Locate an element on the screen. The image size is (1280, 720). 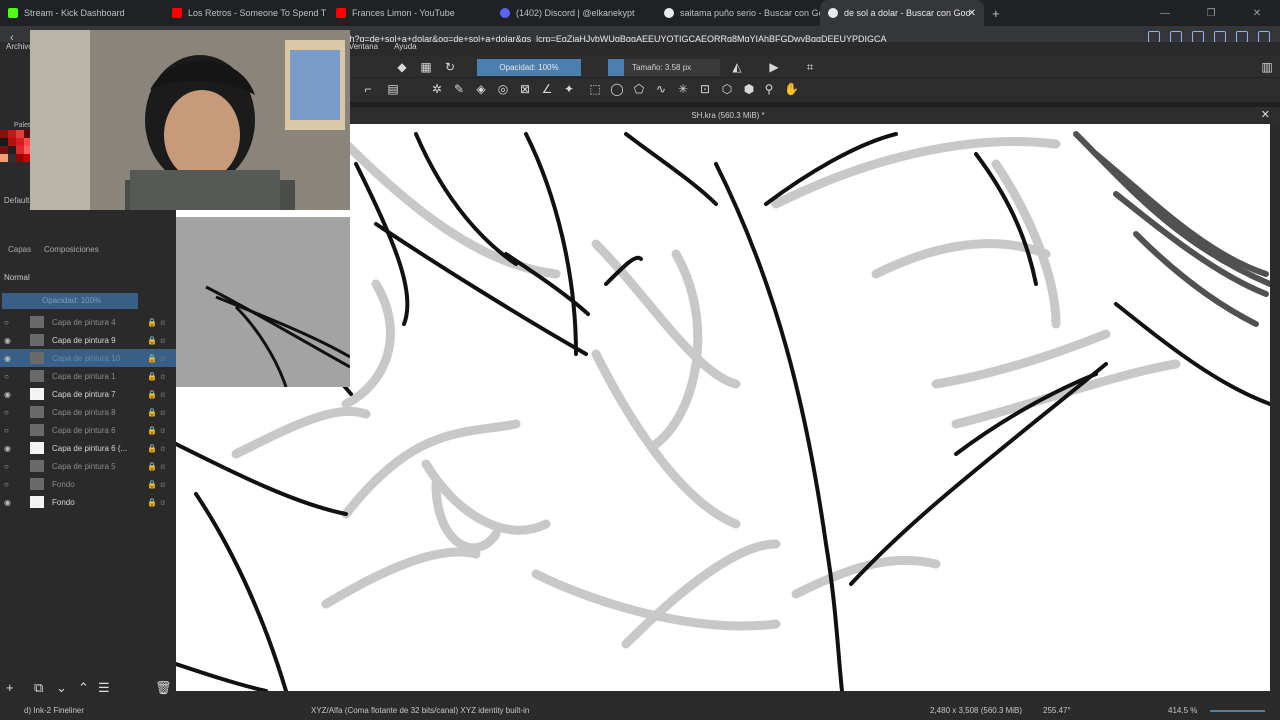
layer-actions: + ⧉ ⌄ ⌃ ☰ 🗑 is located at coordinates (88, 690).